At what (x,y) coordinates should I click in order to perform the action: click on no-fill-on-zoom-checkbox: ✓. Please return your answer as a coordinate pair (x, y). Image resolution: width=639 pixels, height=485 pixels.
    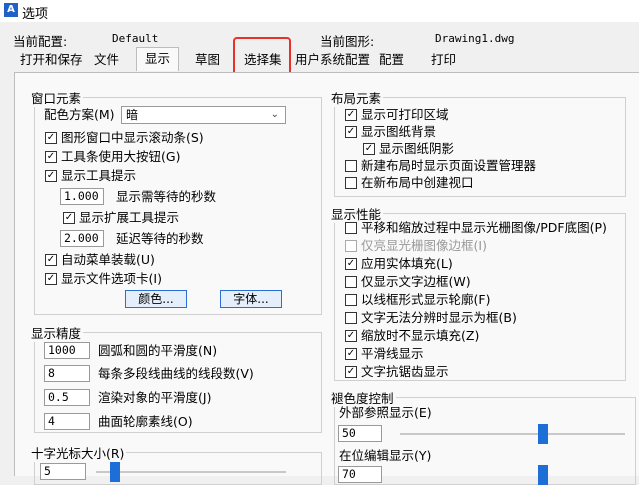
    Looking at the image, I should click on (351, 336).